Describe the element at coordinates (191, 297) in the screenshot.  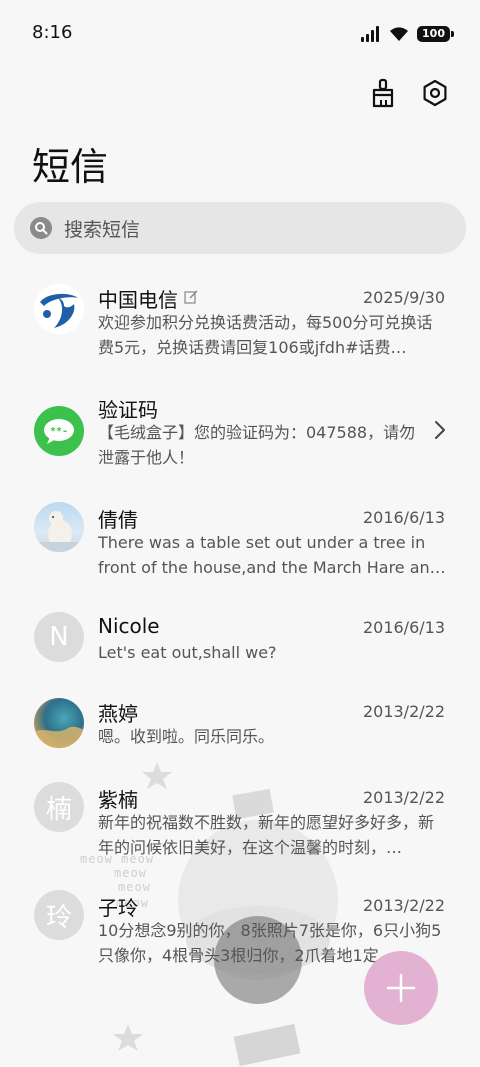
I see `edit-icon` at that location.